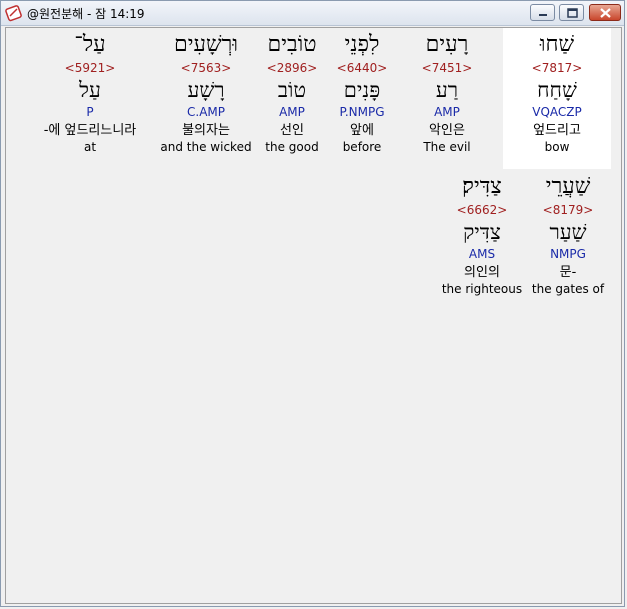  What do you see at coordinates (86, 14) in the screenshot?
I see `window-title: @원전분해 - 잠 14:19` at bounding box center [86, 14].